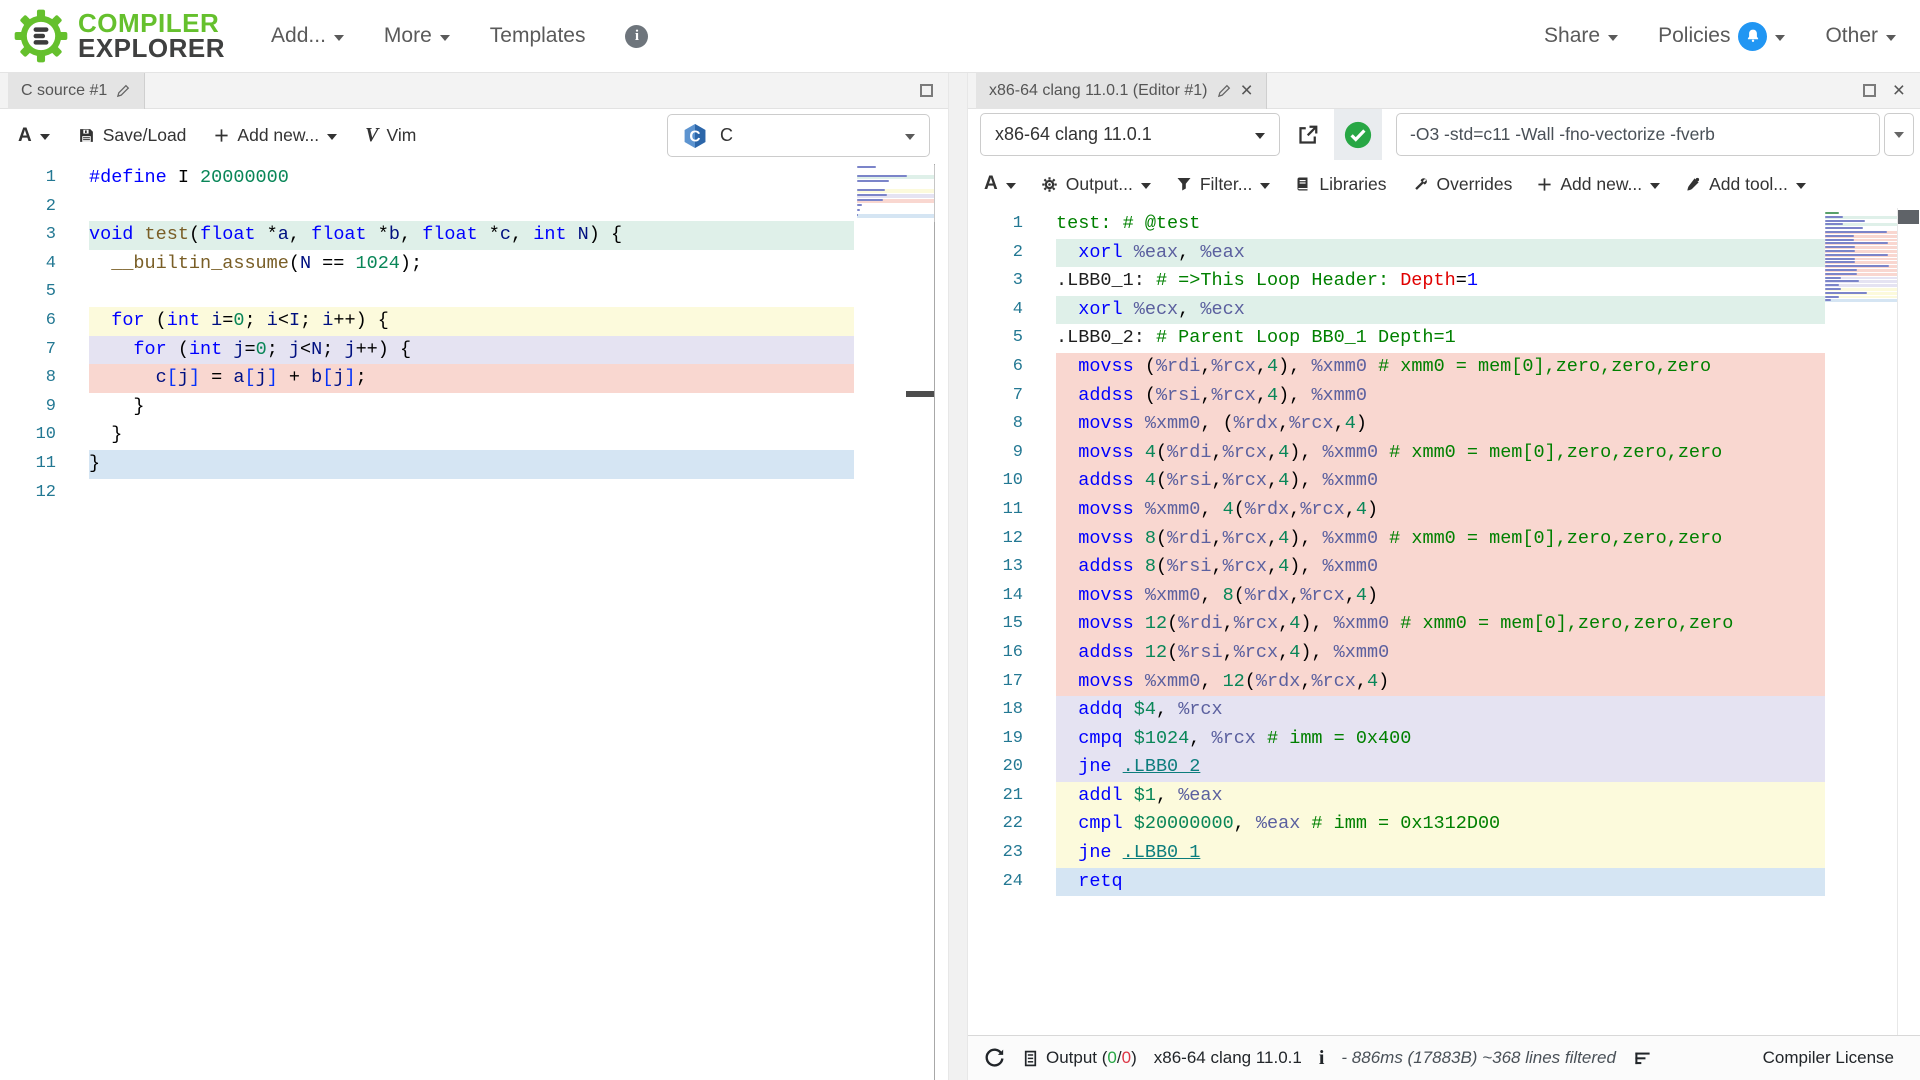 The height and width of the screenshot is (1080, 1920). I want to click on menu-share: Share, so click(1581, 36).